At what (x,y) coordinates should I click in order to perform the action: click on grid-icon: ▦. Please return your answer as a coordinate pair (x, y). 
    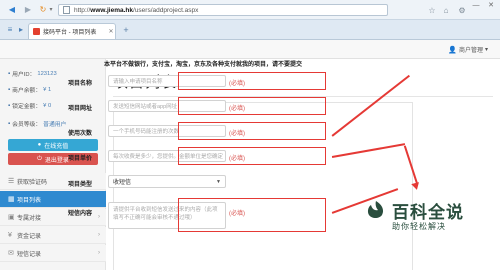
    Looking at the image, I should click on (11, 199).